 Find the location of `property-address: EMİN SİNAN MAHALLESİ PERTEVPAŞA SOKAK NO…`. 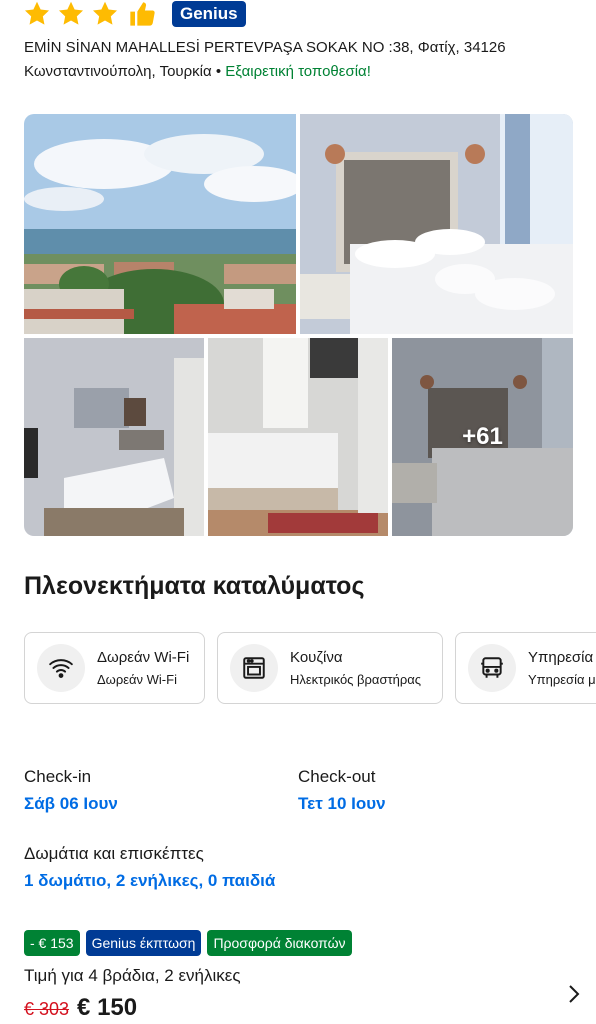

property-address: EMİN SİNAN MAHALLESİ PERTEVPAŞA SOKAK NO… is located at coordinates (304, 60).